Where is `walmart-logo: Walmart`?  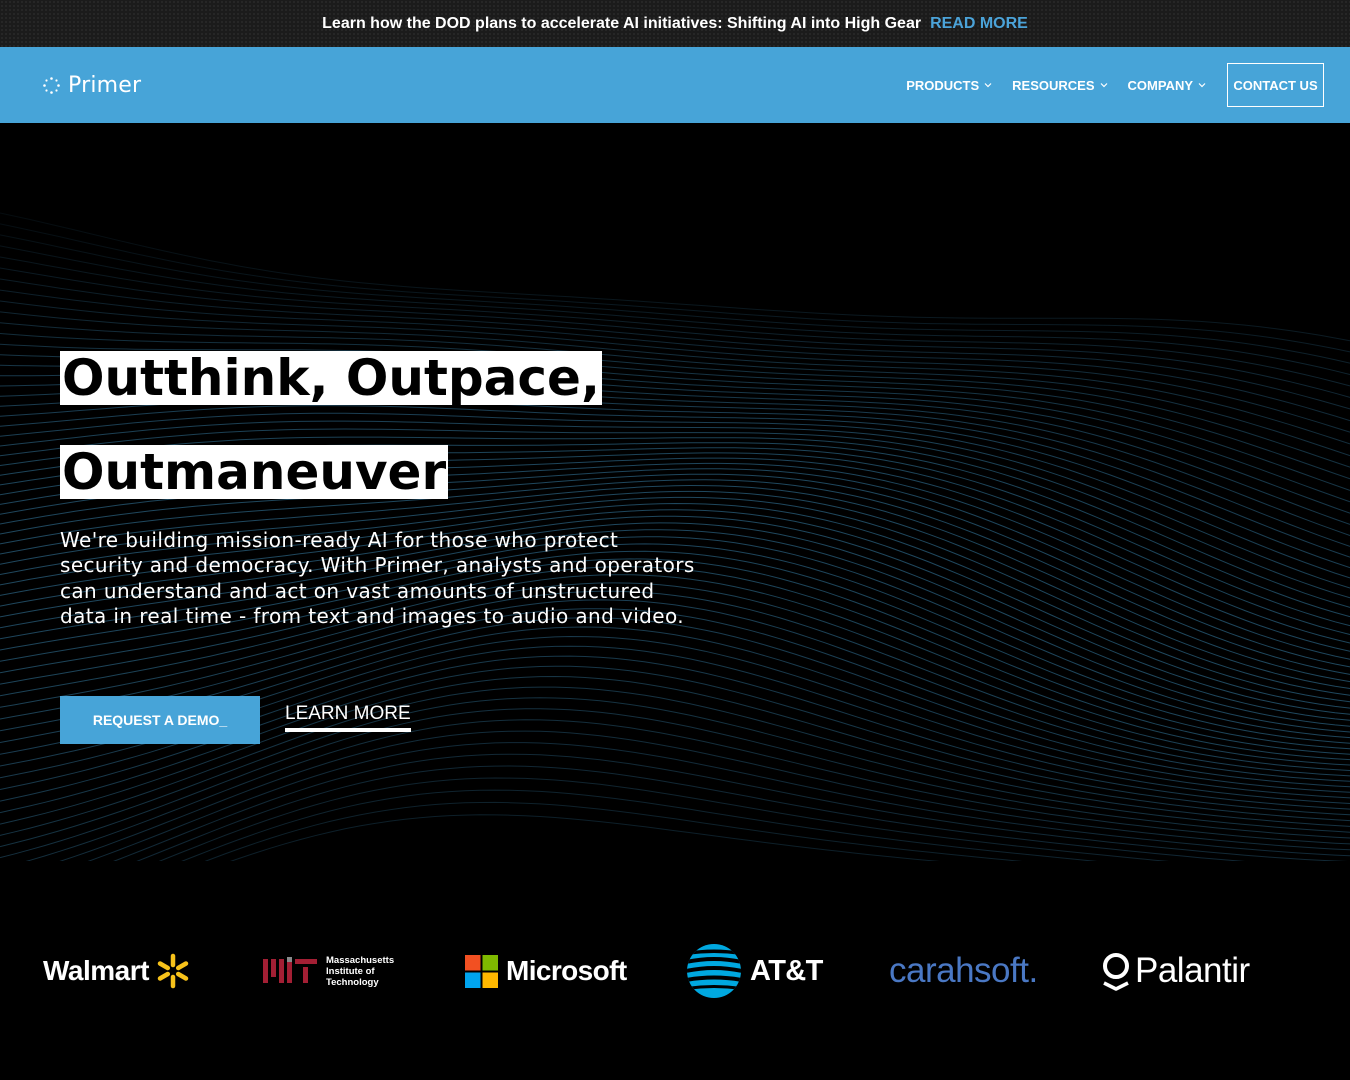 walmart-logo: Walmart is located at coordinates (117, 971).